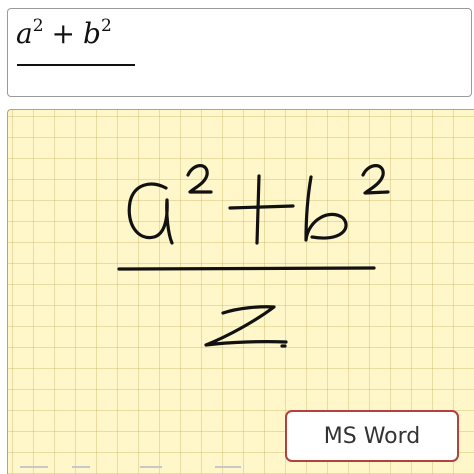 Image resolution: width=474 pixels, height=474 pixels. What do you see at coordinates (326, 208) in the screenshot?
I see `ink-stroke-b` at bounding box center [326, 208].